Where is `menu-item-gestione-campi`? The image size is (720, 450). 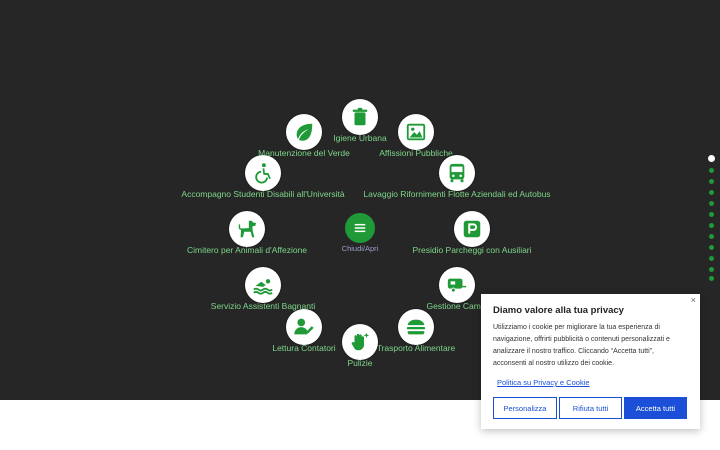 menu-item-gestione-campi is located at coordinates (457, 285).